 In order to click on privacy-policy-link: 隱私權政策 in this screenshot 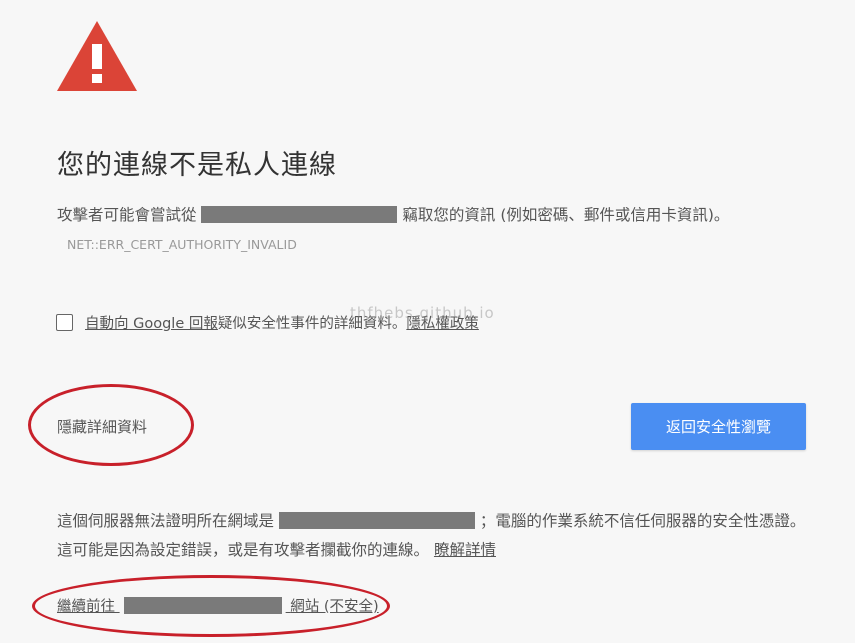, I will do `click(442, 322)`.